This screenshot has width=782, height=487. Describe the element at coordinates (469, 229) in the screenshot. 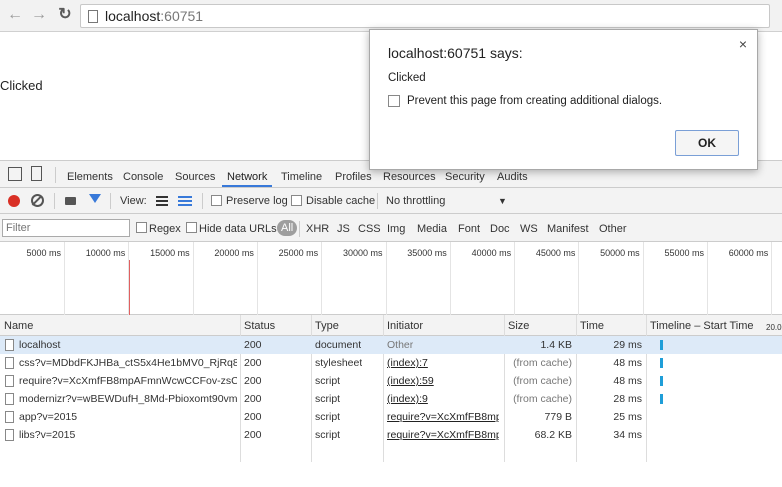

I see `filter-type-font: Font` at that location.